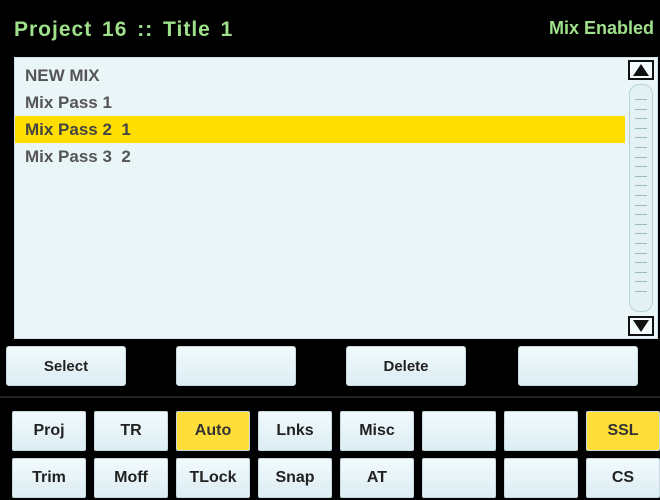 The height and width of the screenshot is (500, 660). What do you see at coordinates (623, 431) in the screenshot?
I see `key-ssl: SSL` at bounding box center [623, 431].